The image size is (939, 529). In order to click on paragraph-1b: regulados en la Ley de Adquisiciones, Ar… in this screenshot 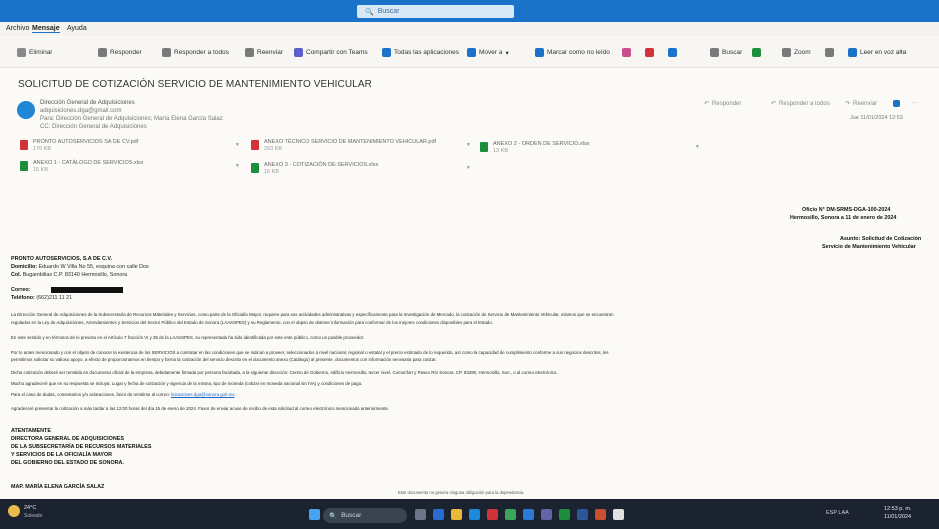, I will do `click(252, 322)`.